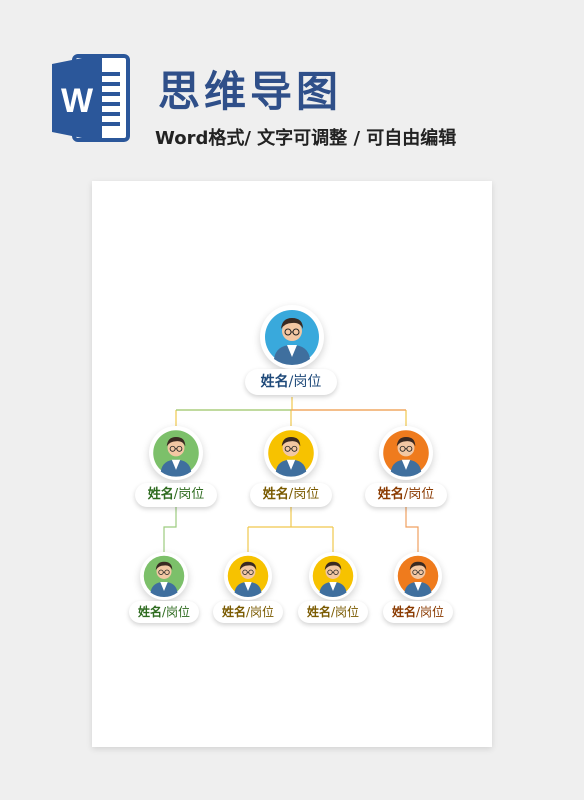  I want to click on connector-yellow-children, so click(290, 530).